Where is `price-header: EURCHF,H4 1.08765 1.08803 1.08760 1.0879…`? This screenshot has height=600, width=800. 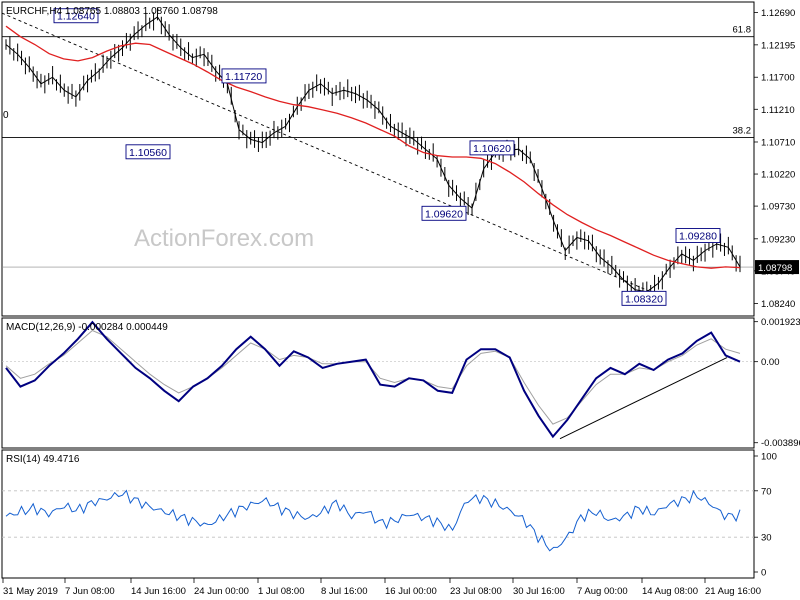
price-header: EURCHF,H4 1.08765 1.08803 1.08760 1.0879… is located at coordinates (112, 11).